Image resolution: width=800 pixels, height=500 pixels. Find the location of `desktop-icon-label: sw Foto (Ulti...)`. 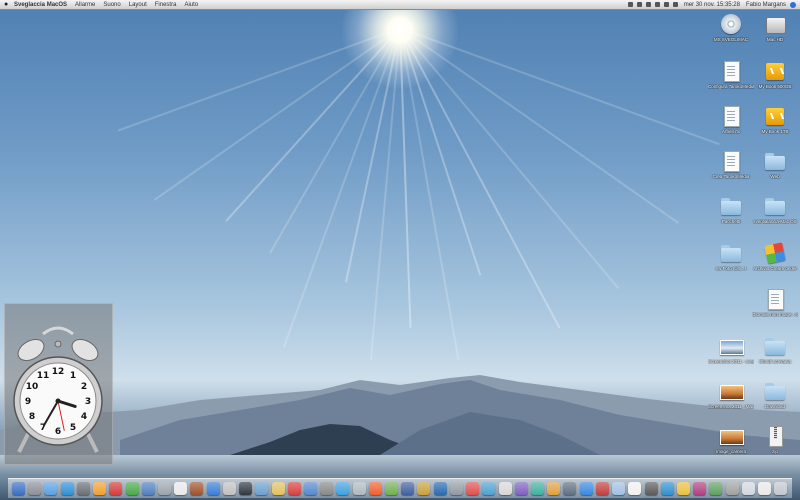

desktop-icon-label: sw Foto (Ulti...) is located at coordinates (731, 268).